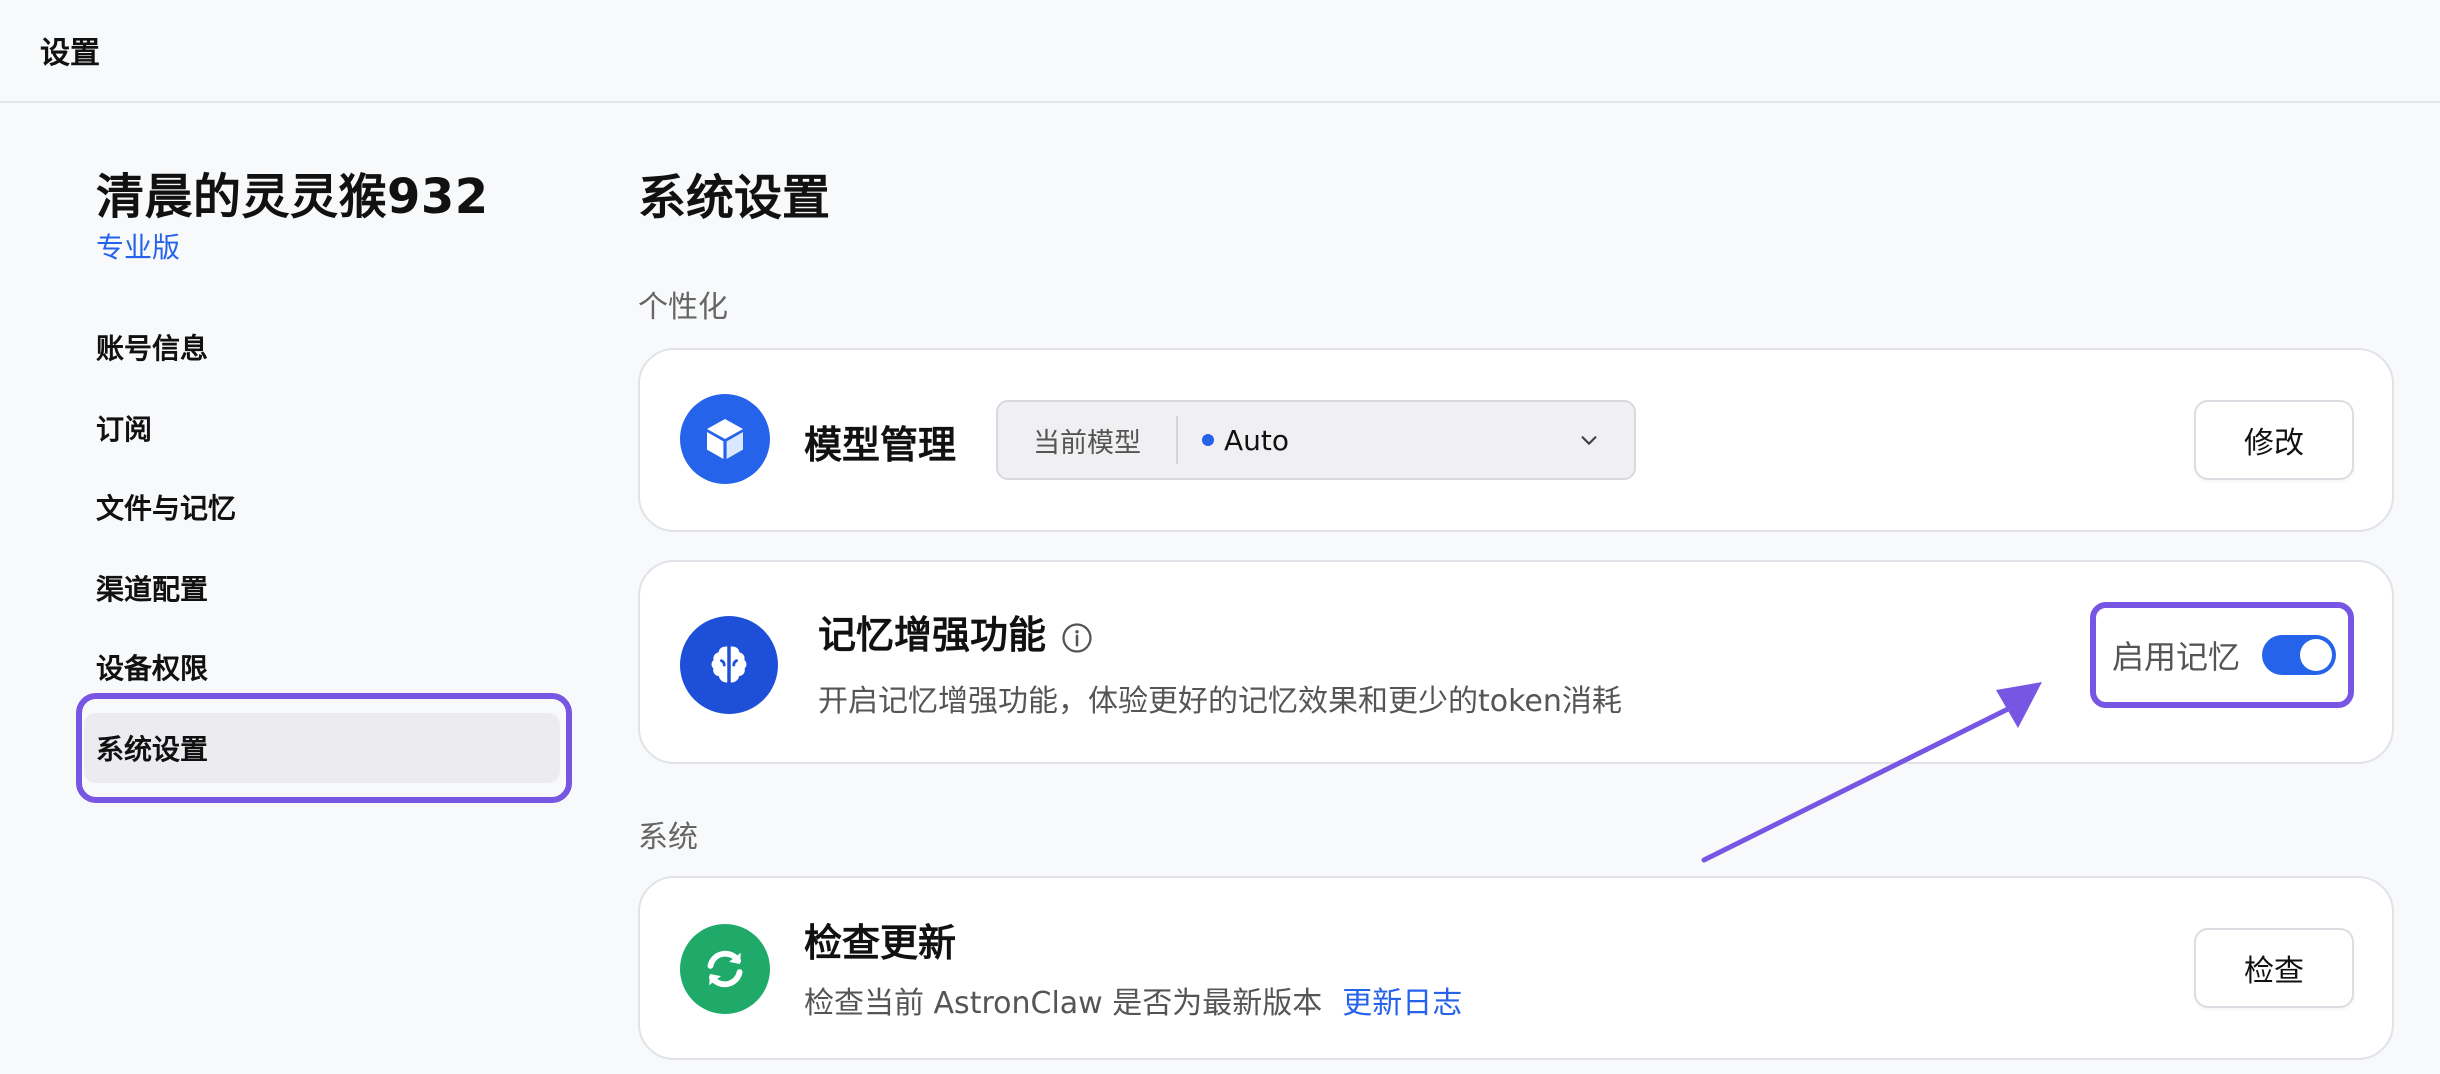 Image resolution: width=2440 pixels, height=1074 pixels. Describe the element at coordinates (166, 508) in the screenshot. I see `sidebar-item-label: 文件与记忆` at that location.